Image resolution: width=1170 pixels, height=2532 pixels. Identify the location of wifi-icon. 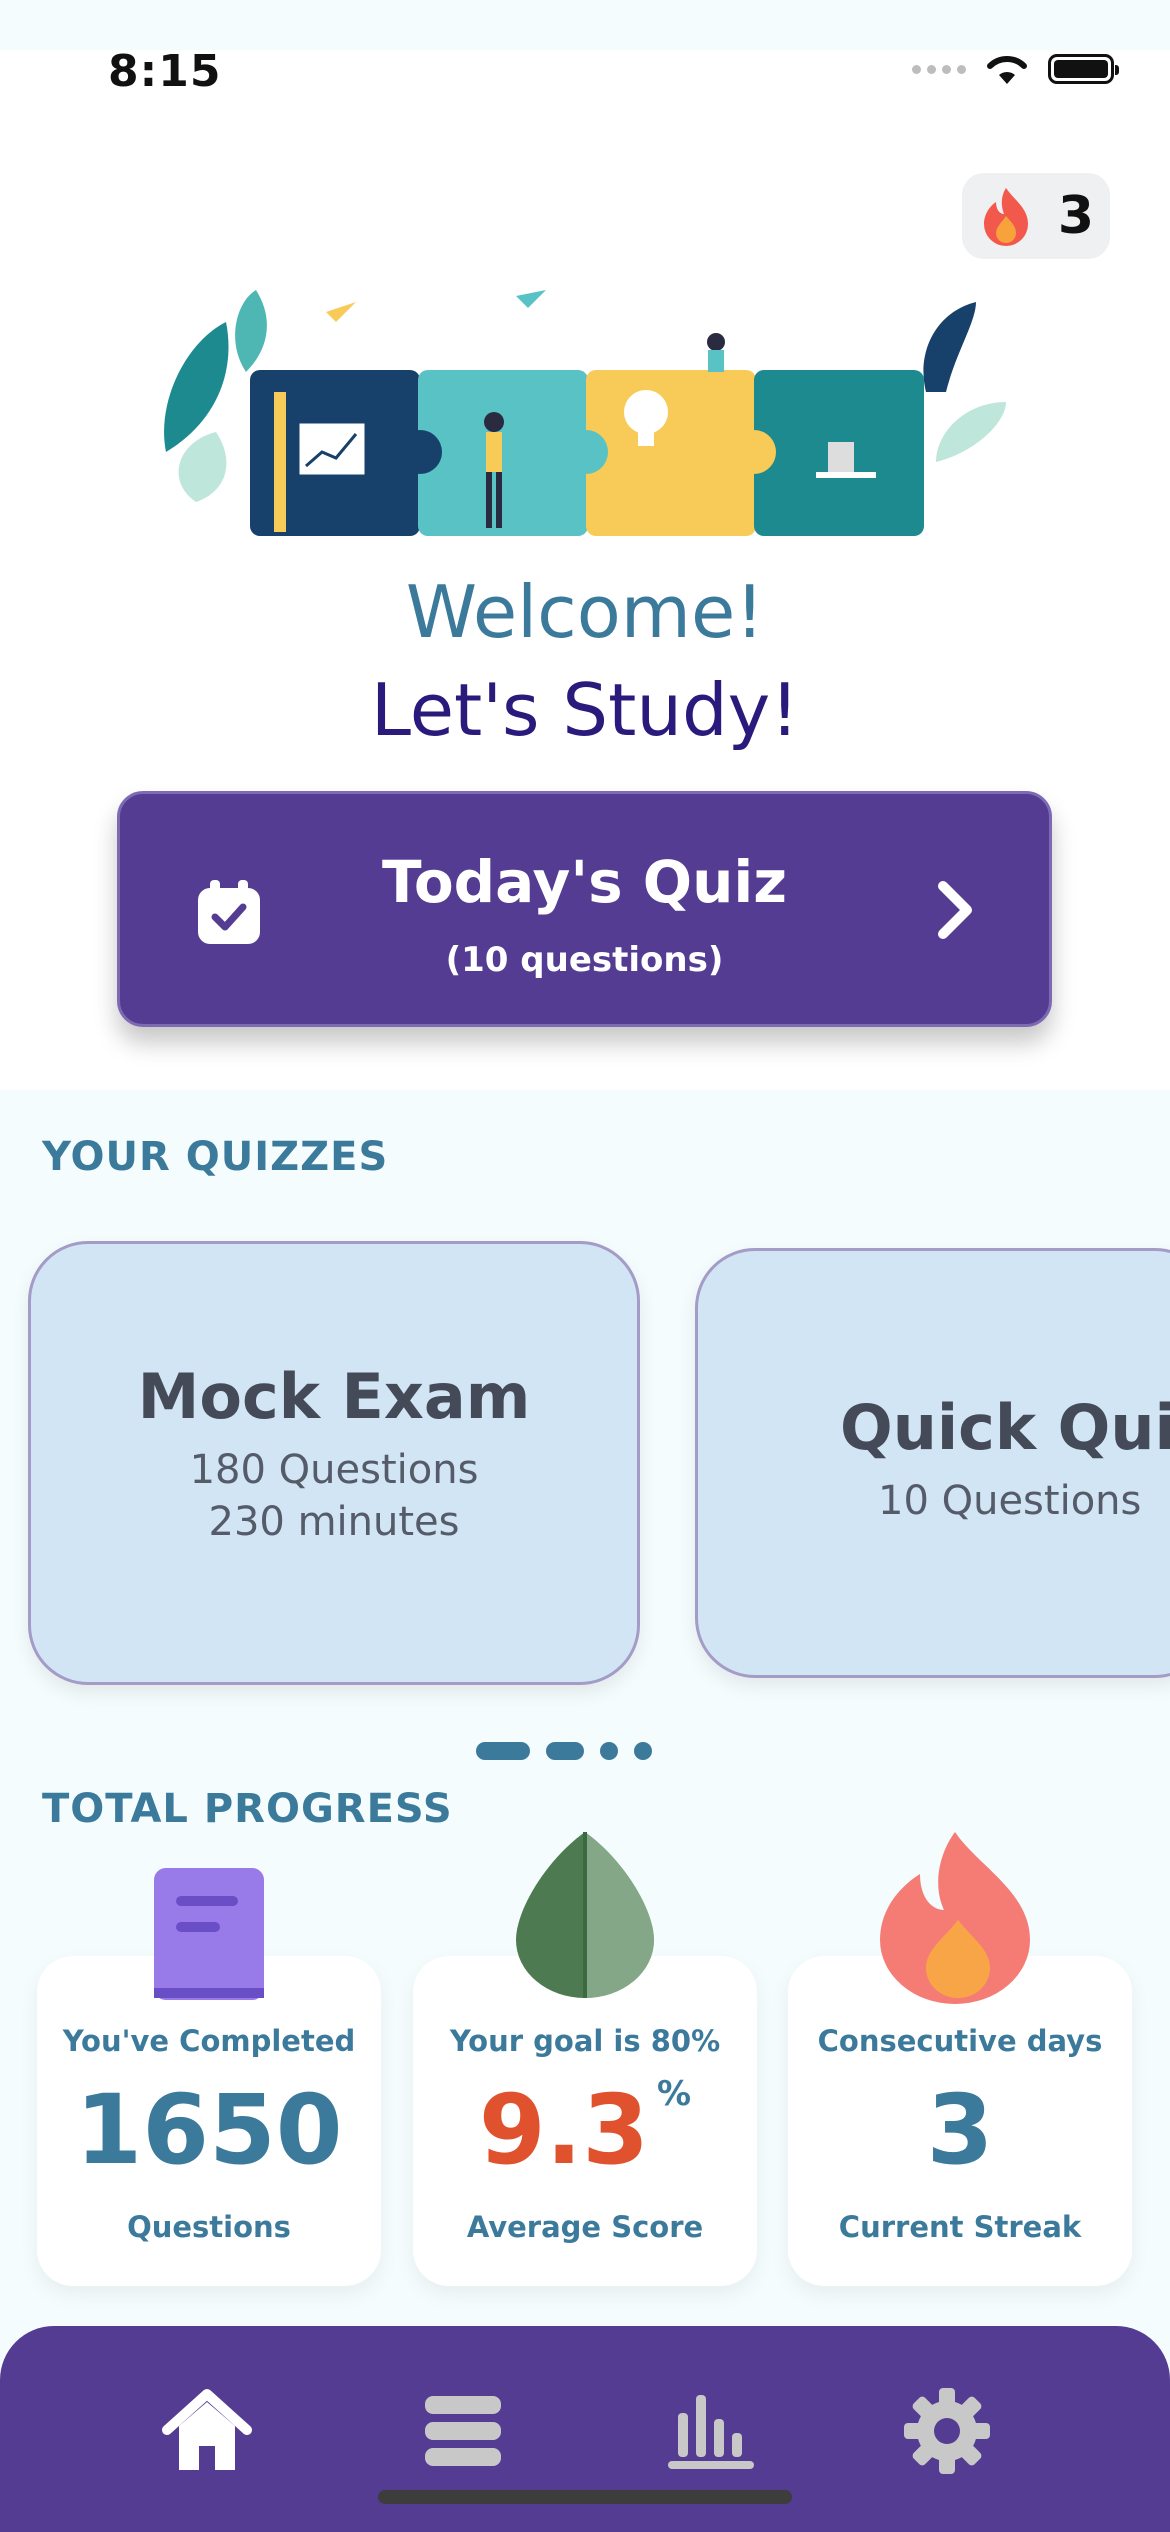
(1007, 69).